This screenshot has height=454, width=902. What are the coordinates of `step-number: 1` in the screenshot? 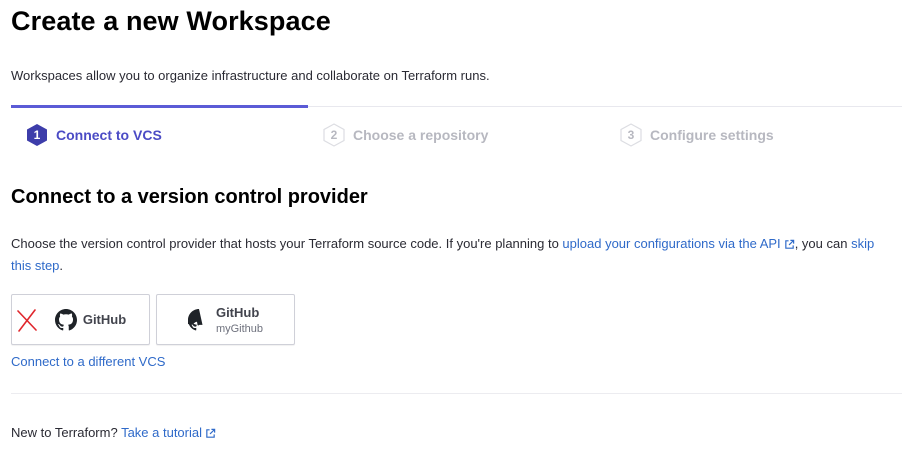 It's located at (37, 135).